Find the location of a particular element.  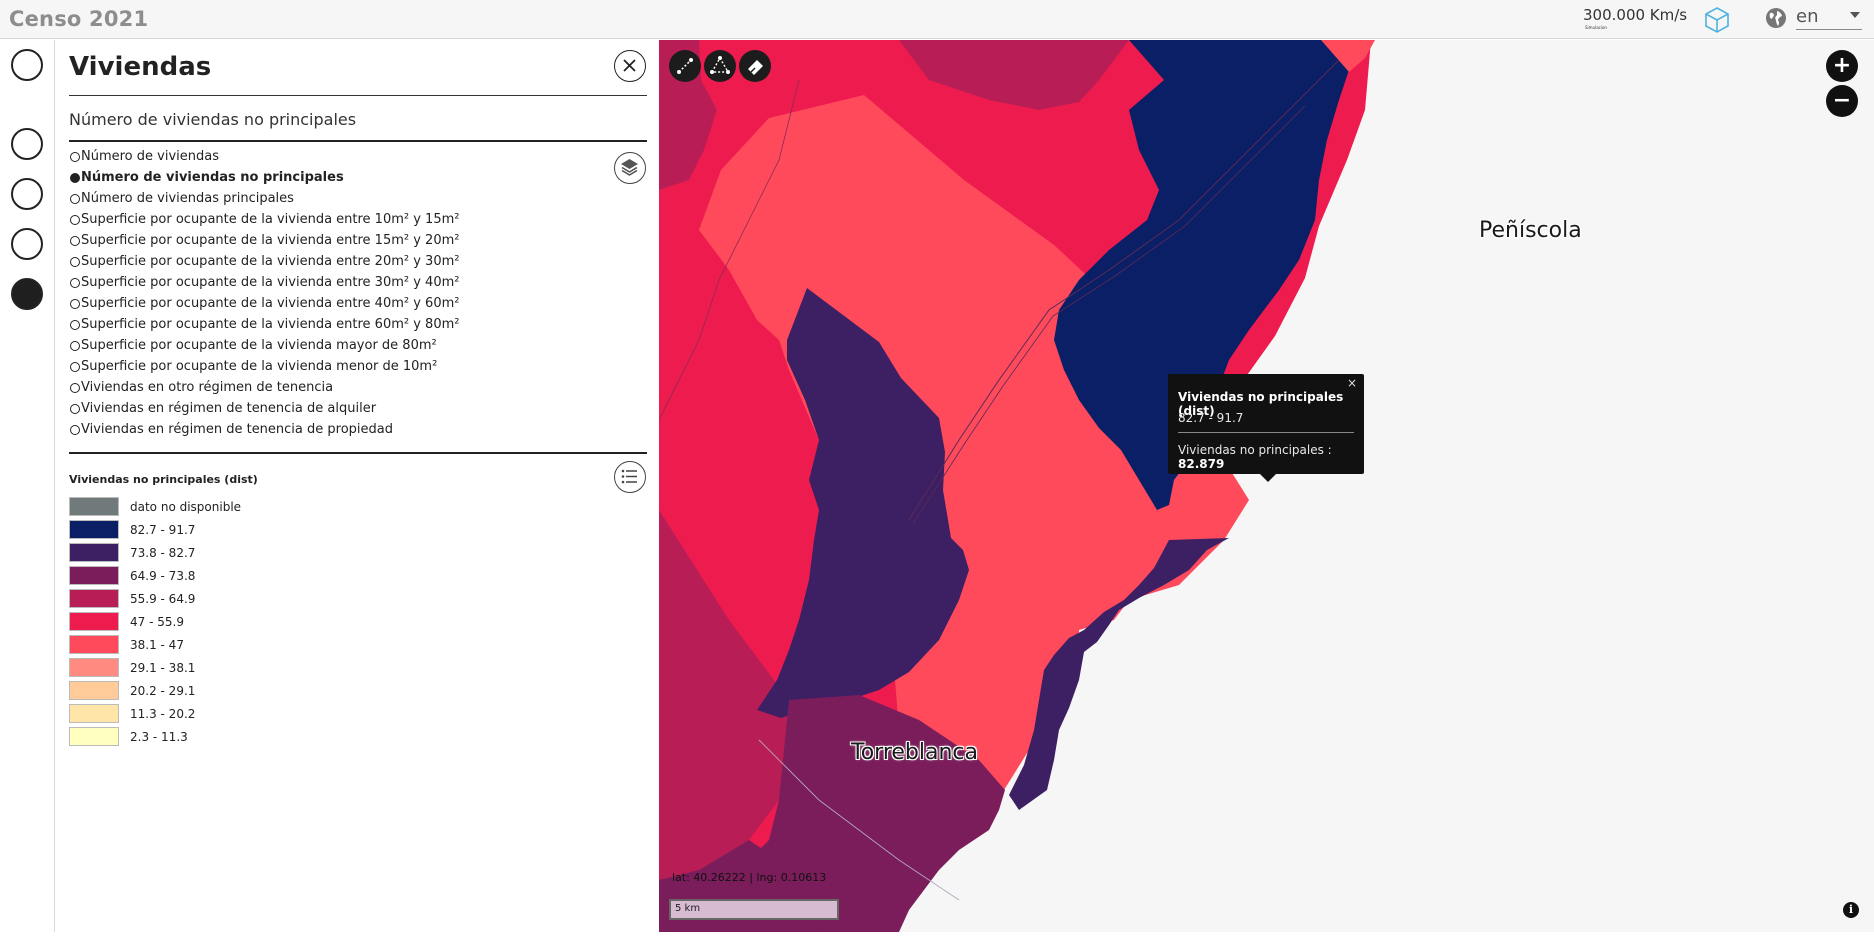

legend-row: dato no disponible is located at coordinates (155, 506).